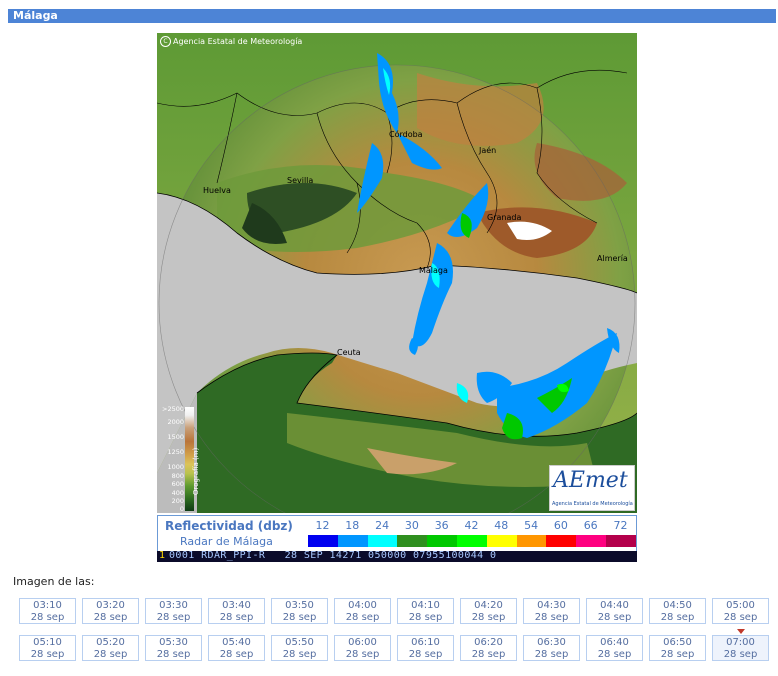  Describe the element at coordinates (173, 642) in the screenshot. I see `time-option-time: 05:30` at that location.